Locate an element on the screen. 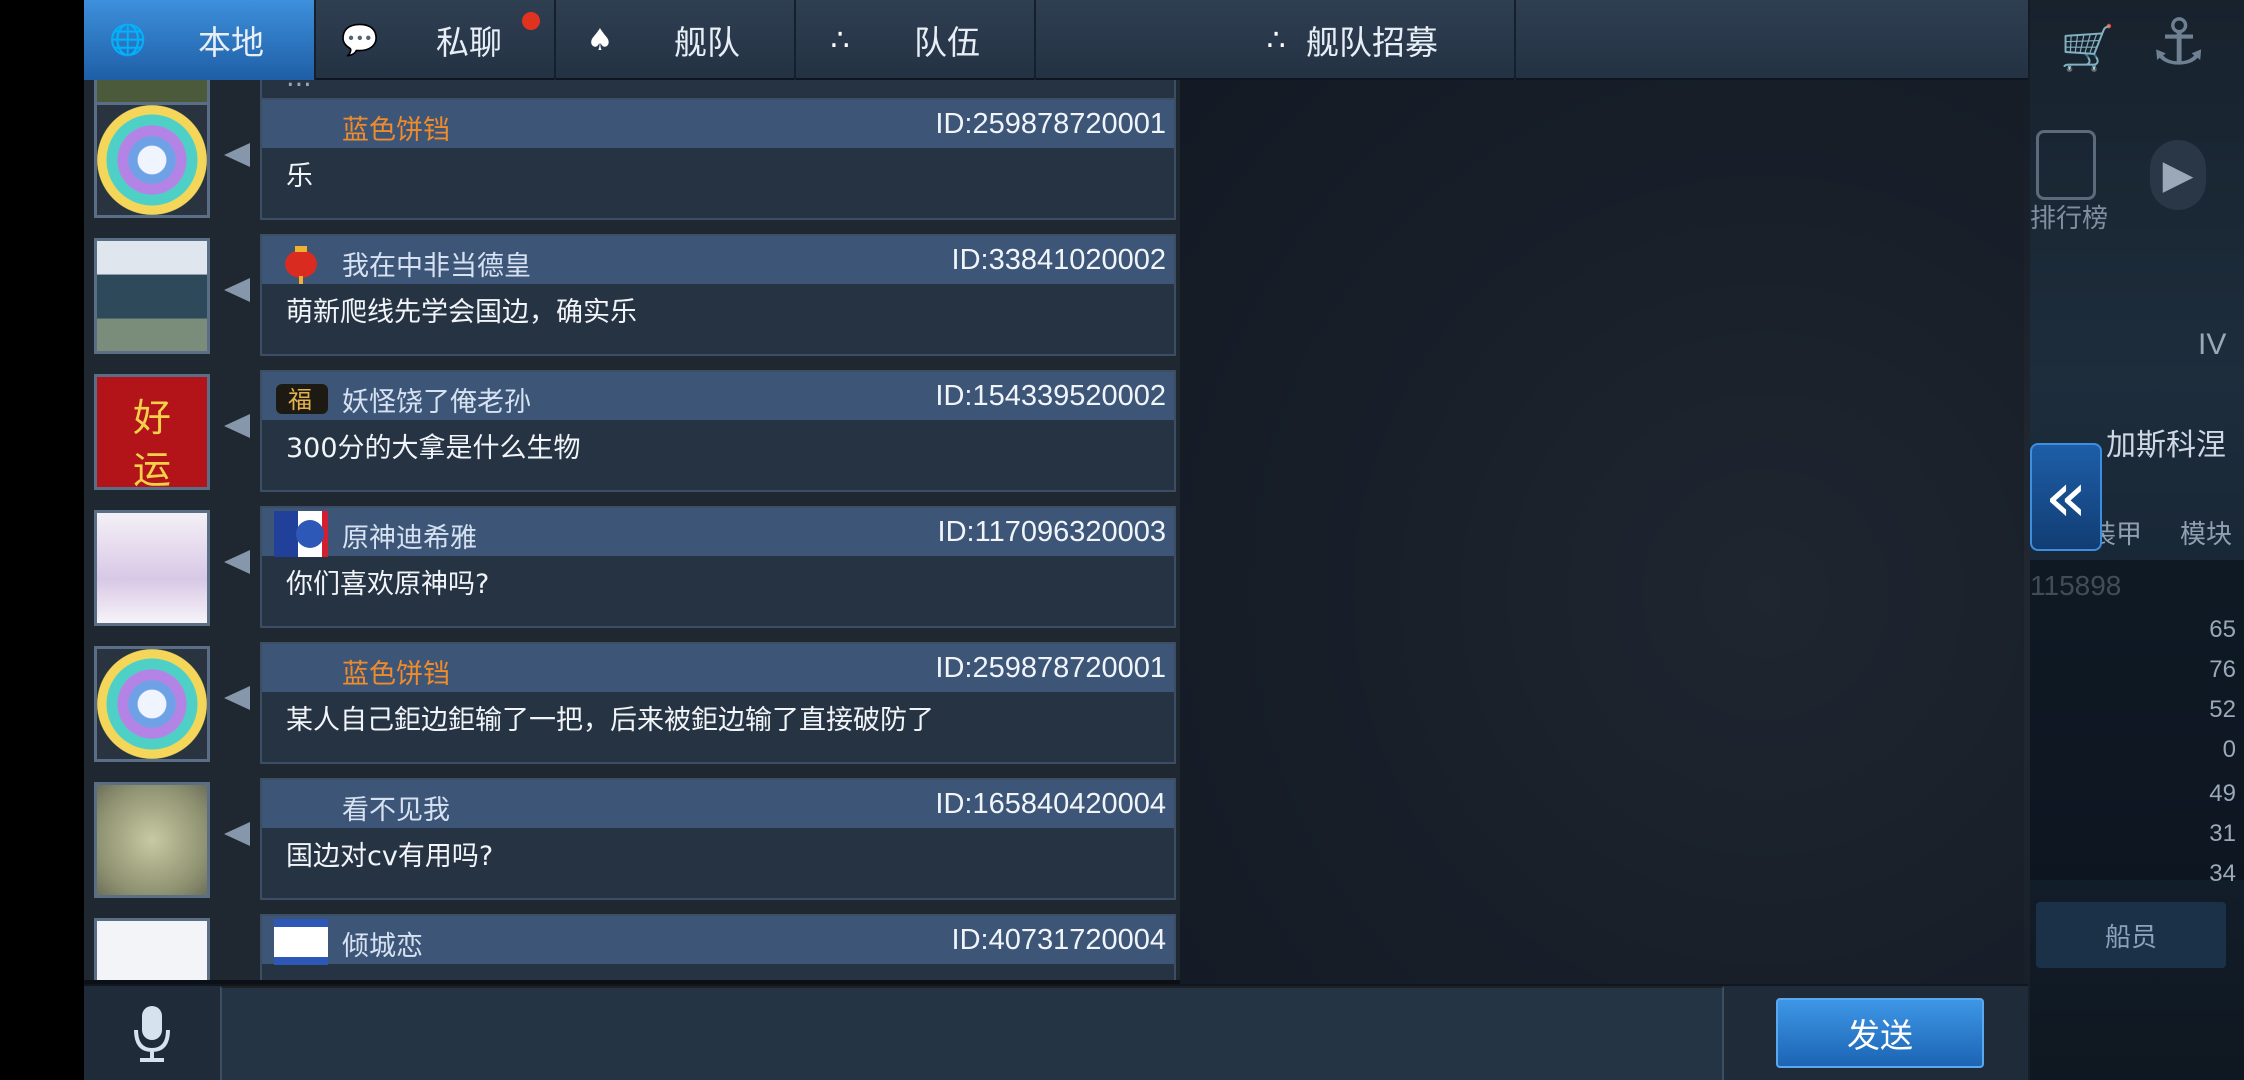 The width and height of the screenshot is (2244, 1080). microphone-icon is located at coordinates (152, 1034).